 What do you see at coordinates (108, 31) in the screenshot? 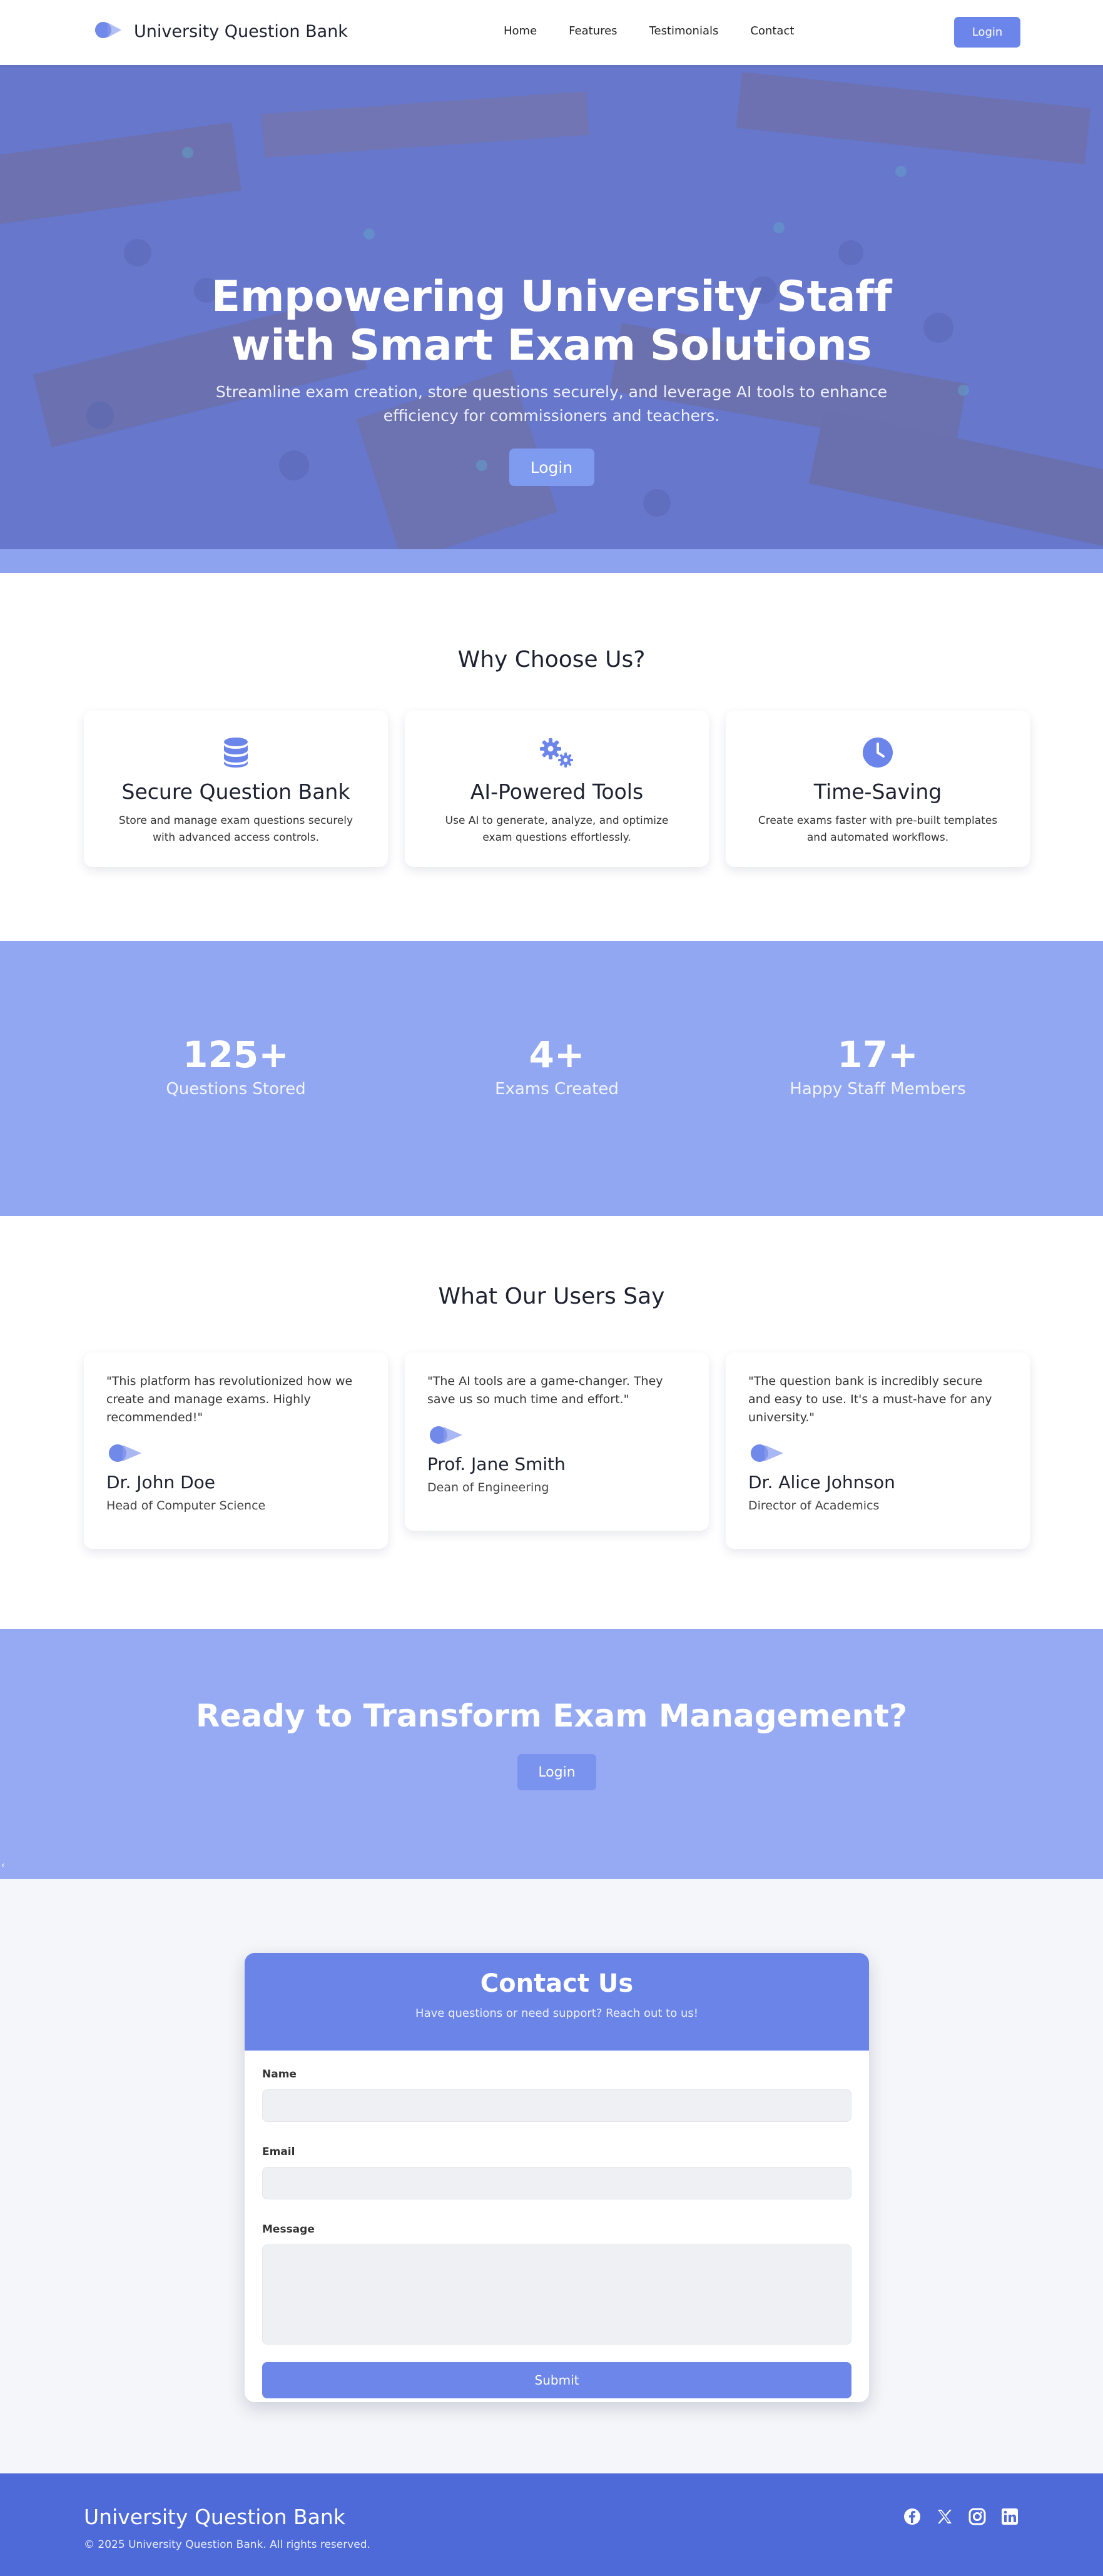
I see `logo-icon` at bounding box center [108, 31].